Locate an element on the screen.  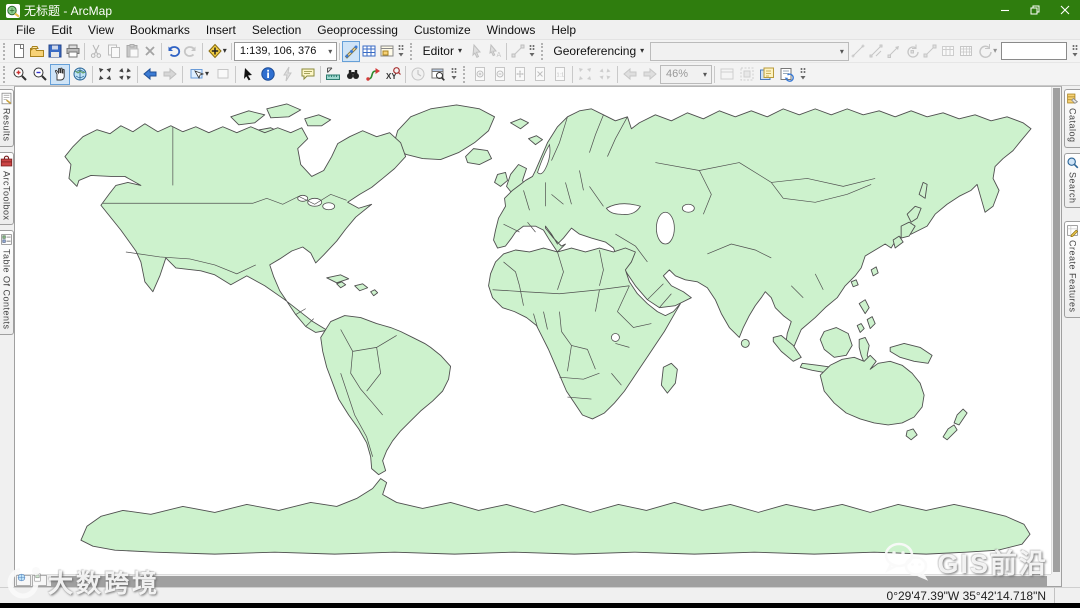
ddp-setup-button is located at coordinates (767, 74).